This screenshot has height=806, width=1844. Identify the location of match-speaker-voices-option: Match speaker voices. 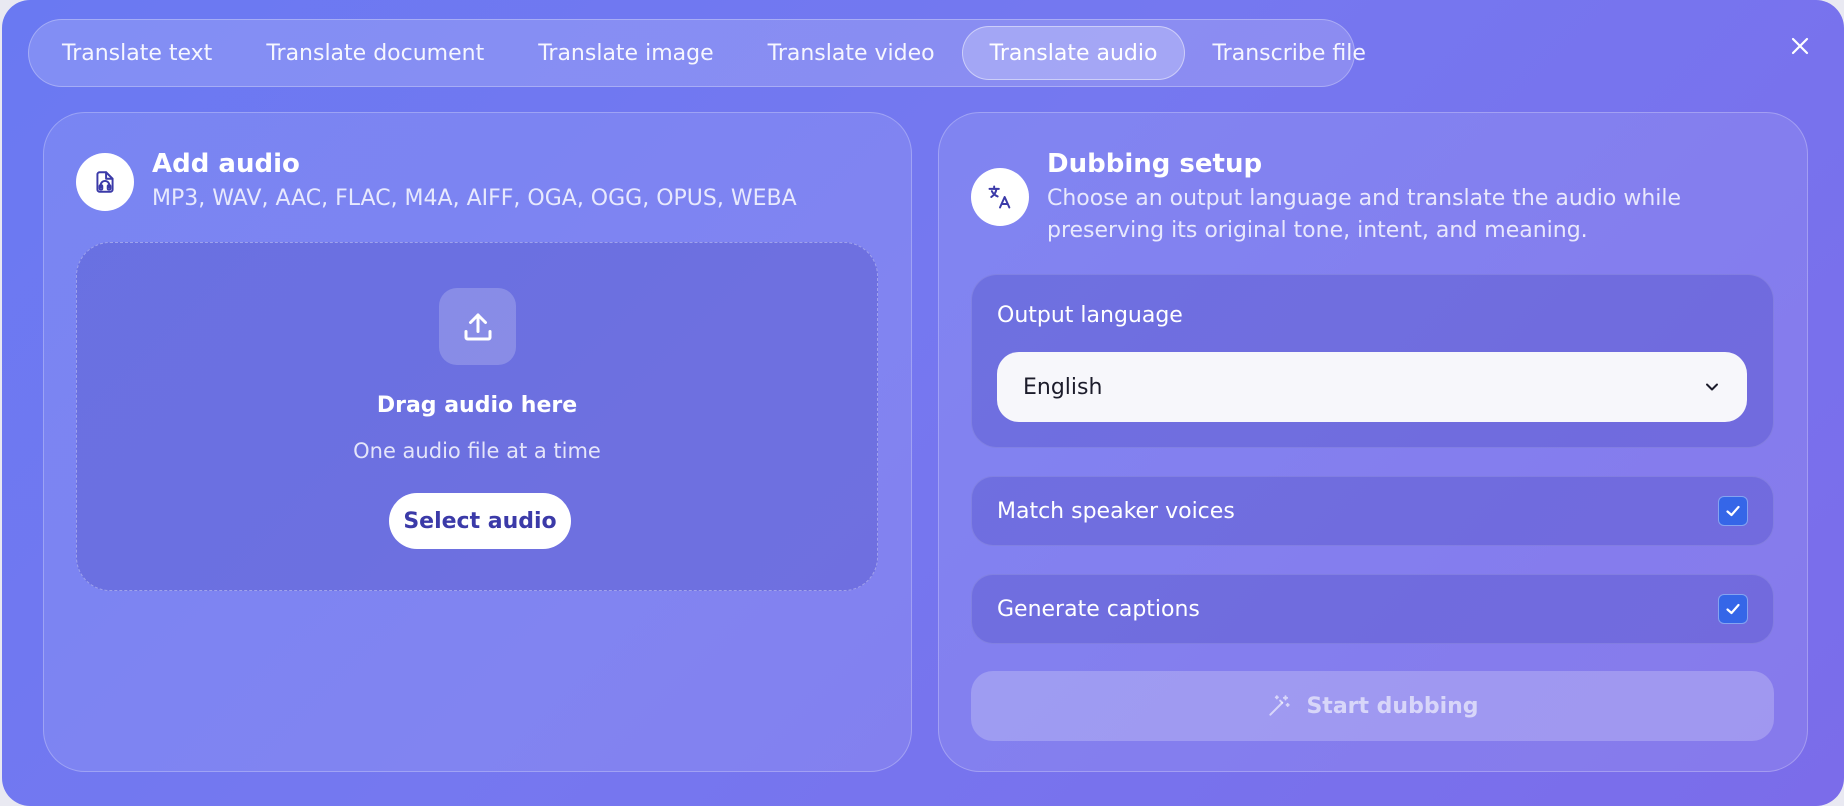
(1372, 511).